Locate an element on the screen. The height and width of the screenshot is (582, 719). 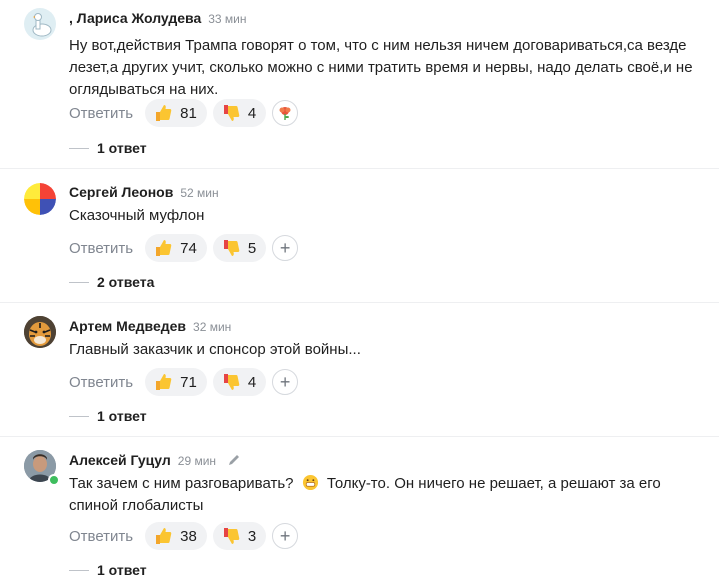
author-name: Сергей Леонов is located at coordinates (121, 192).